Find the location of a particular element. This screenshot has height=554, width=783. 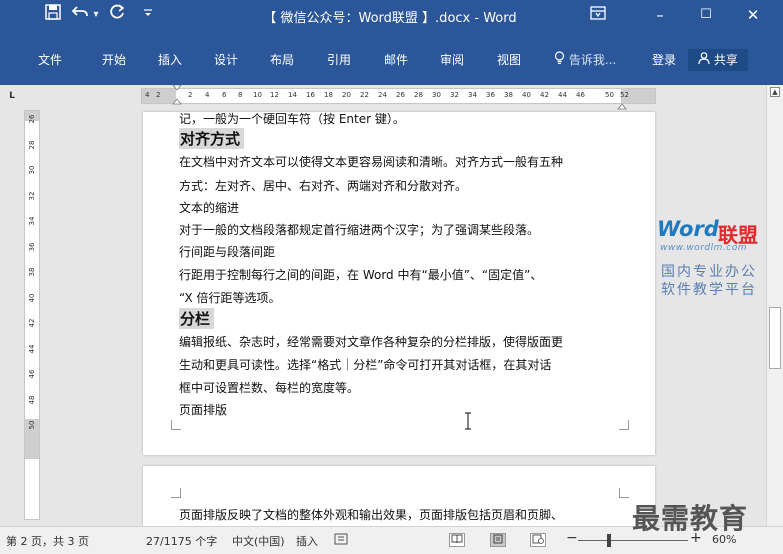

text-line: 在文档中对齐文本可以使得文本更容易阅读和清晰。对齐方式一般有五种 is located at coordinates (371, 162).